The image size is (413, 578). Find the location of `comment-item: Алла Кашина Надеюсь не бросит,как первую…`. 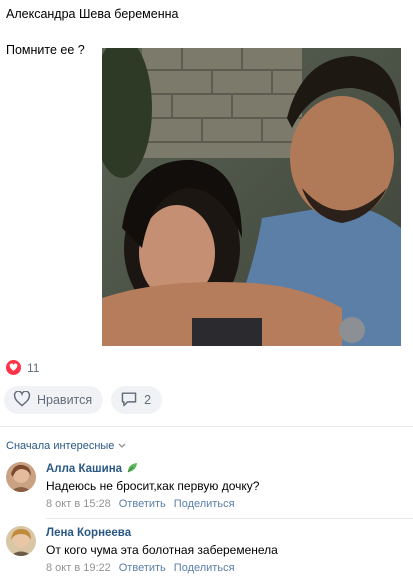

comment-item: Алла Кашина Надеюсь не бросит,как первую… is located at coordinates (206, 488).